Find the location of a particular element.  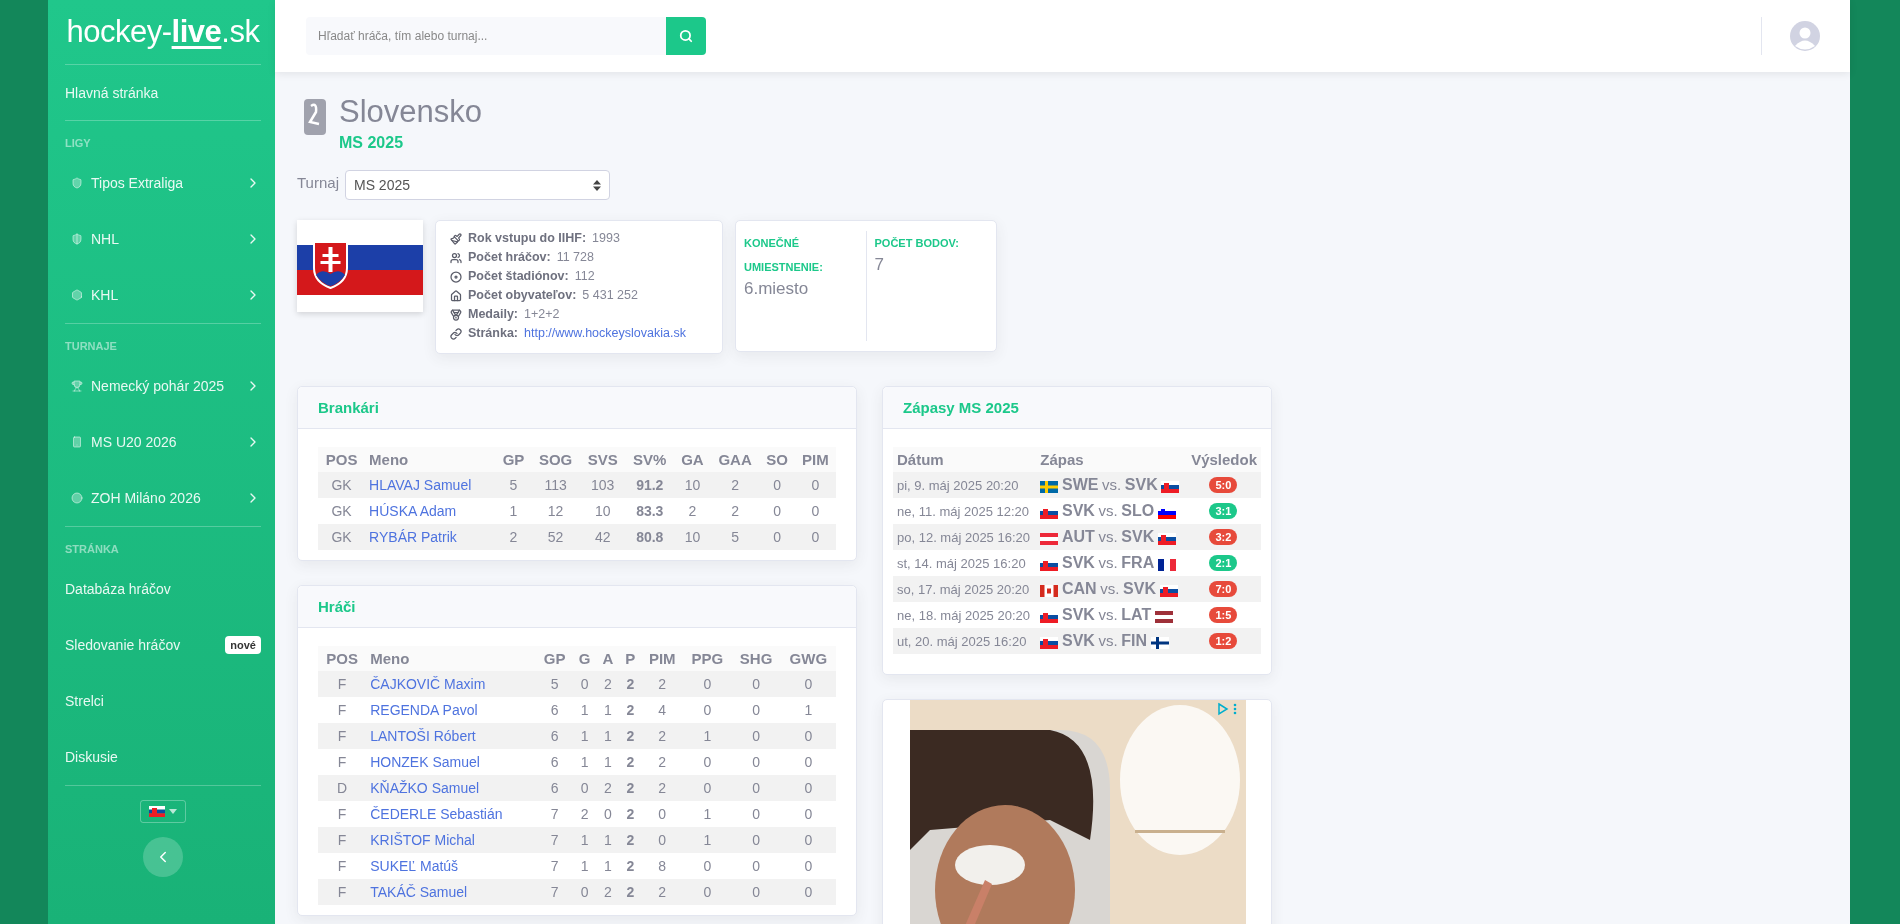

nav-link: ZOH Miláno 2026 is located at coordinates (163, 498).